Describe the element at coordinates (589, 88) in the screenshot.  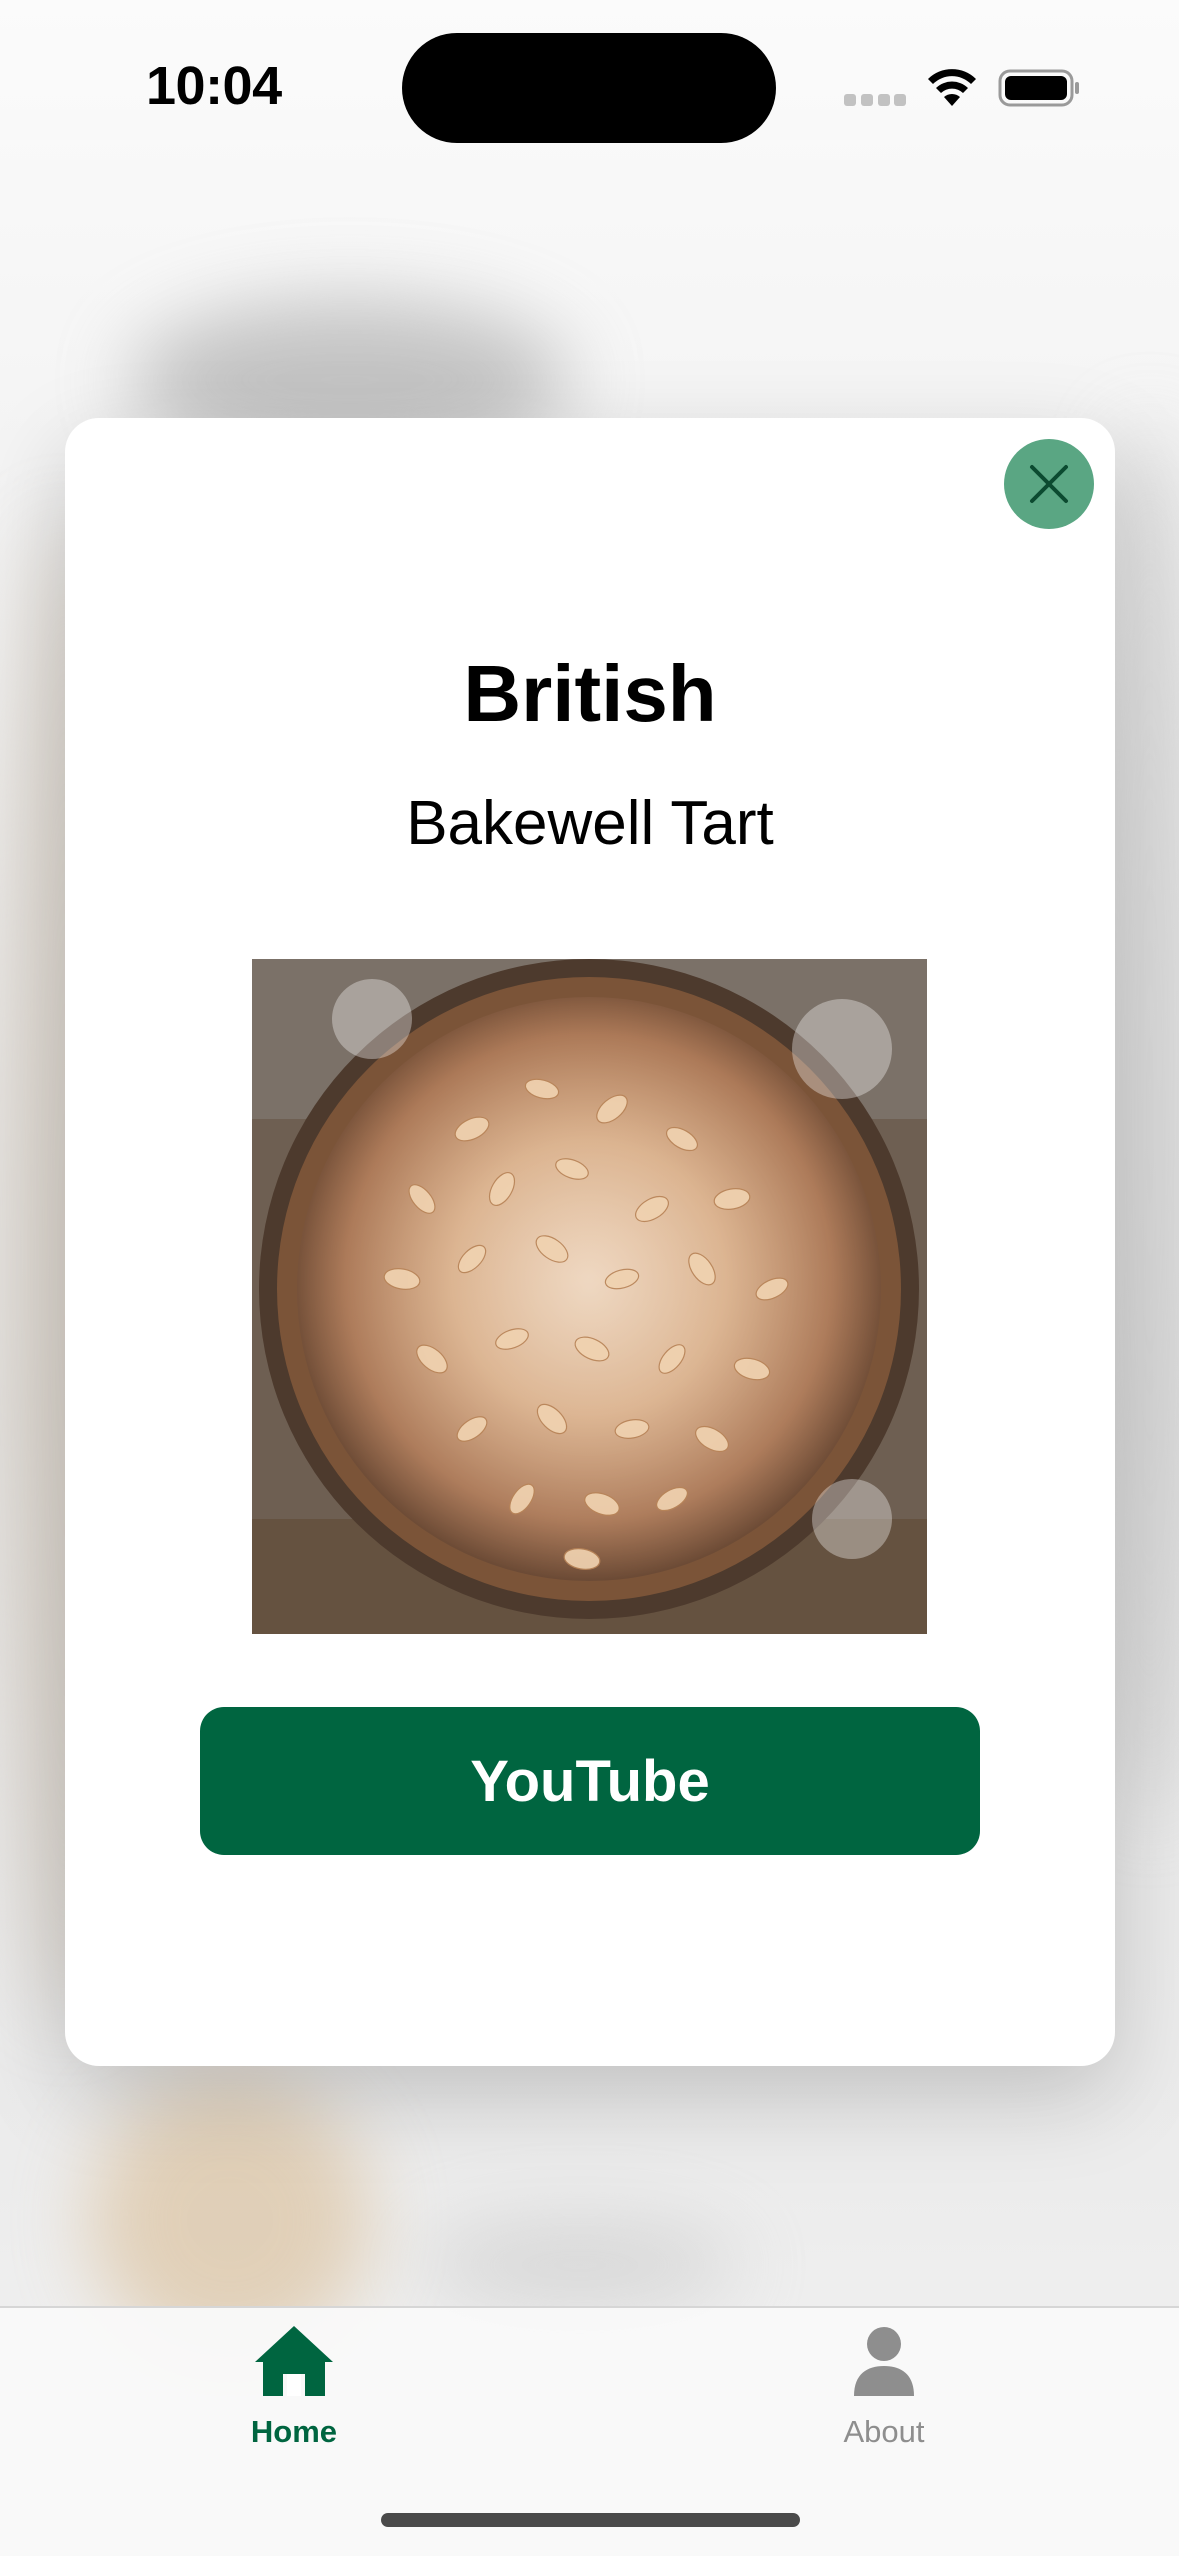
I see `dynamic-island` at that location.